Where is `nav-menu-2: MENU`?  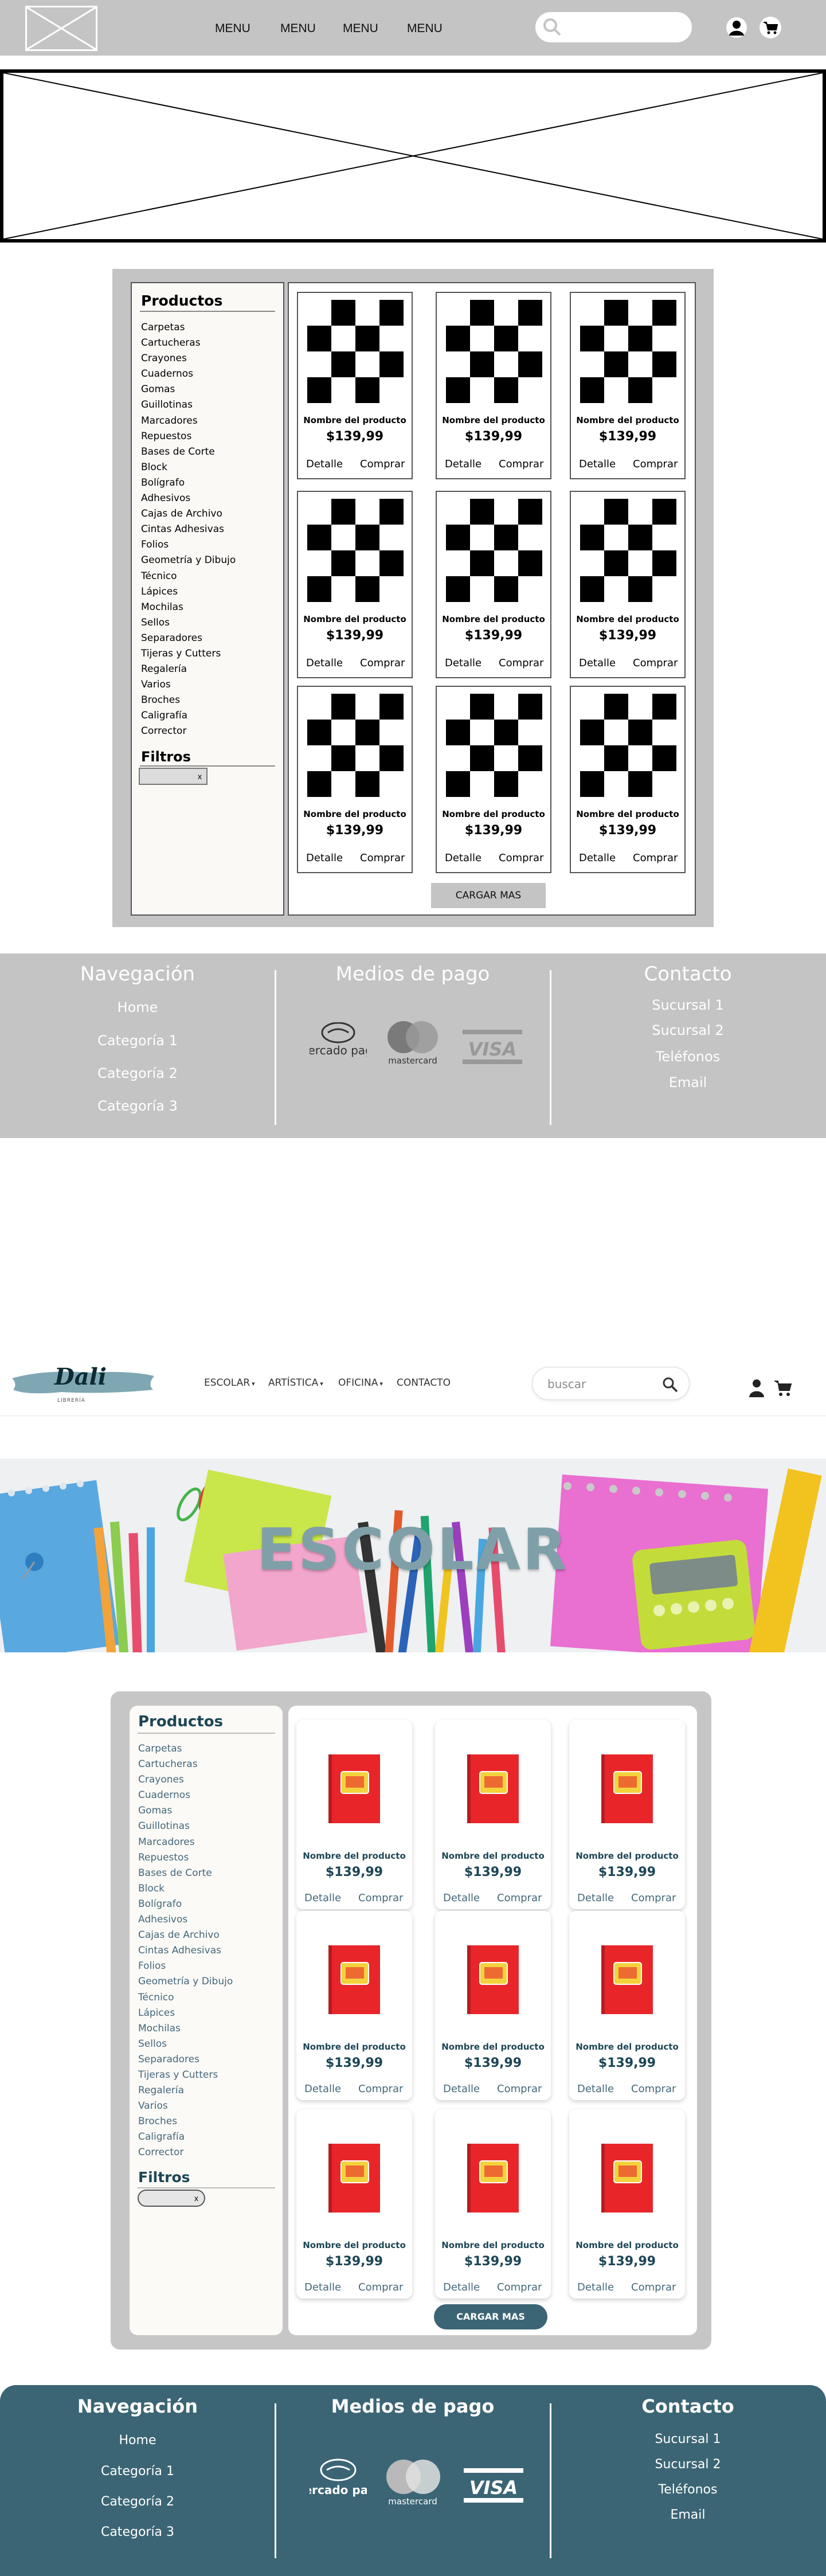 nav-menu-2: MENU is located at coordinates (298, 29).